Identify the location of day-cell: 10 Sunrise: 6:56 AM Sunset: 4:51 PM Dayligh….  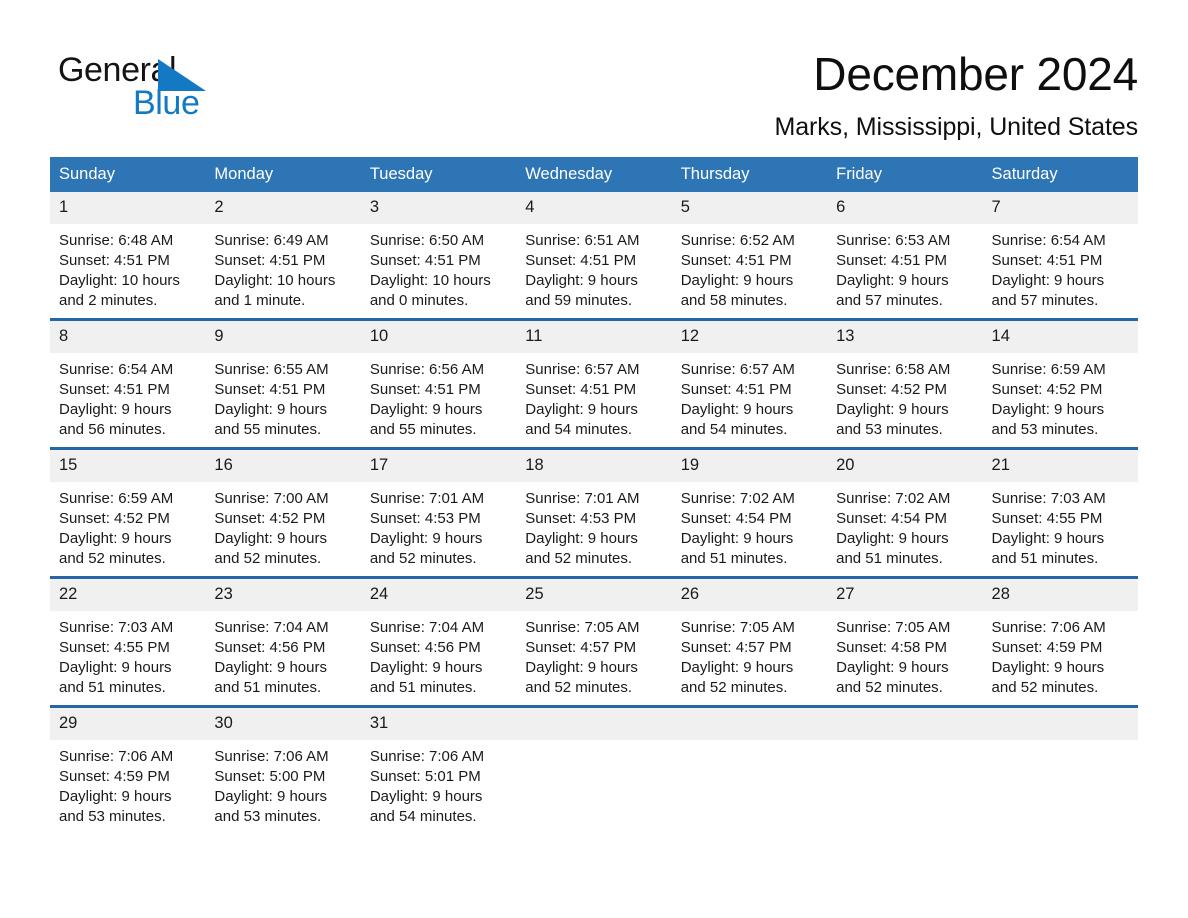
(438, 383).